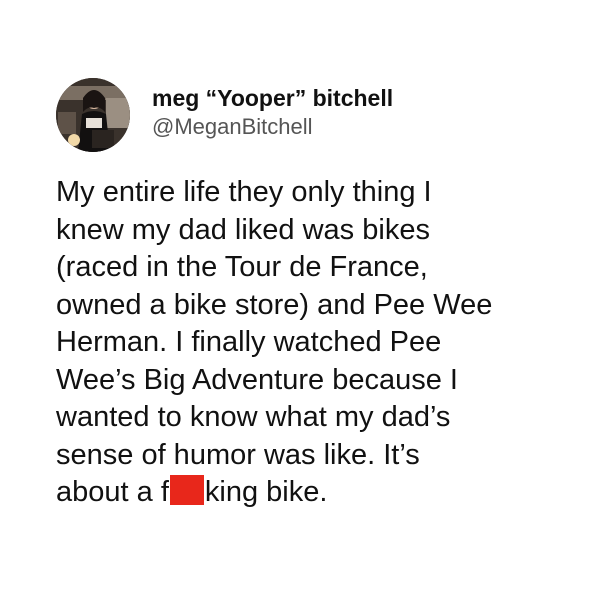 Image resolution: width=599 pixels, height=599 pixels. Describe the element at coordinates (274, 304) in the screenshot. I see `tweet-text-line: owned a bike store) and Pee Wee` at that location.